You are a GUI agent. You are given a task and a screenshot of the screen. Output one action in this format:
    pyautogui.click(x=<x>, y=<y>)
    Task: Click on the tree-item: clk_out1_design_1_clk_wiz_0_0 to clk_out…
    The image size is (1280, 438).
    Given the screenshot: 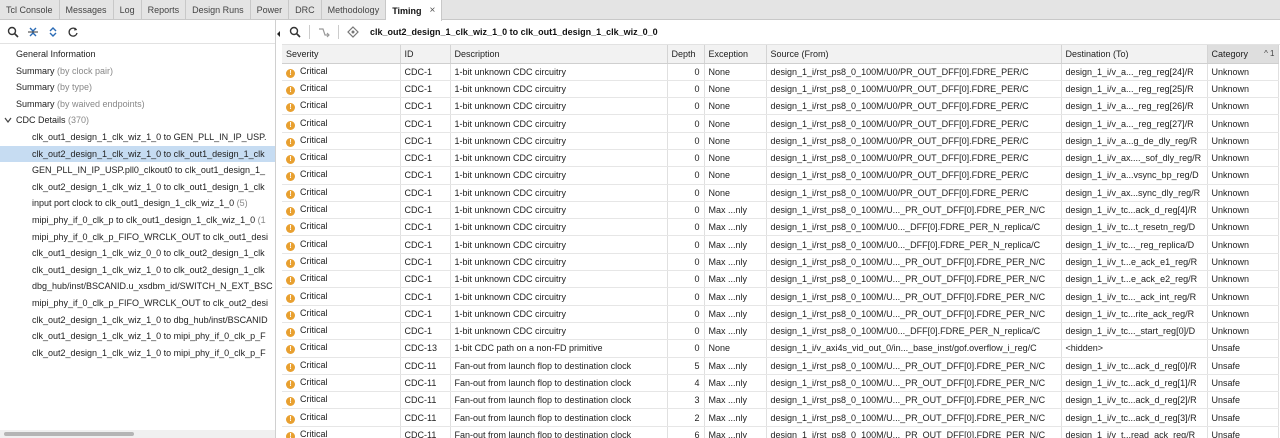 What is the action you would take?
    pyautogui.click(x=137, y=253)
    